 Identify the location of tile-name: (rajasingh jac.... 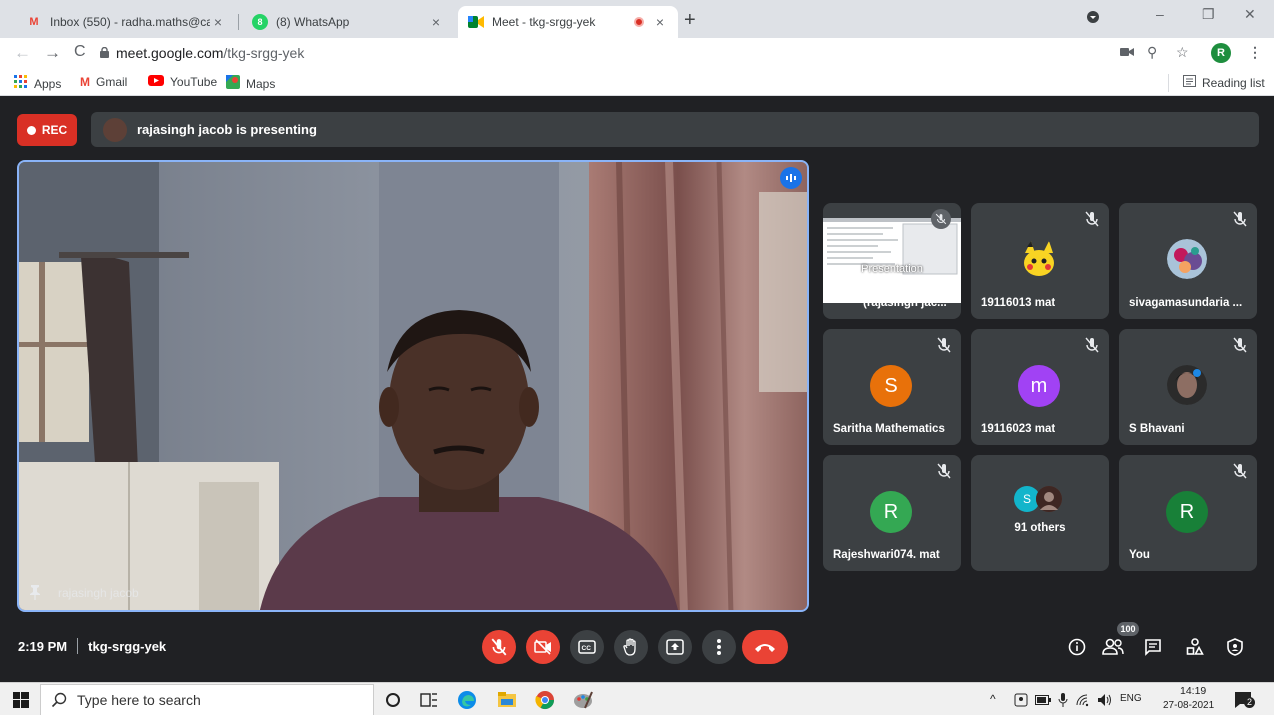
(905, 303).